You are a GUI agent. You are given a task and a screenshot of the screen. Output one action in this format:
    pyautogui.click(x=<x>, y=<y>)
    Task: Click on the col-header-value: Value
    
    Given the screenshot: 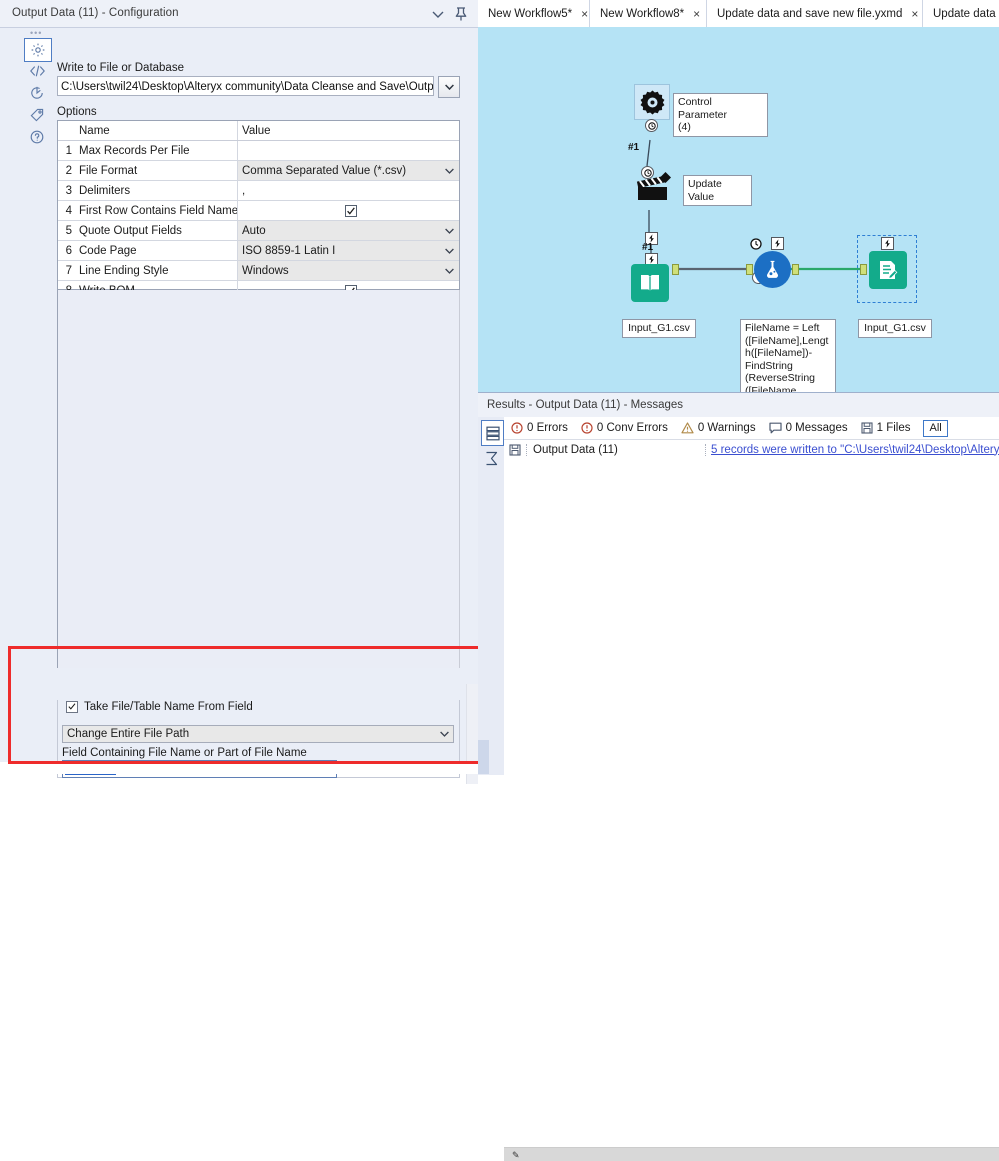 What is the action you would take?
    pyautogui.click(x=348, y=131)
    